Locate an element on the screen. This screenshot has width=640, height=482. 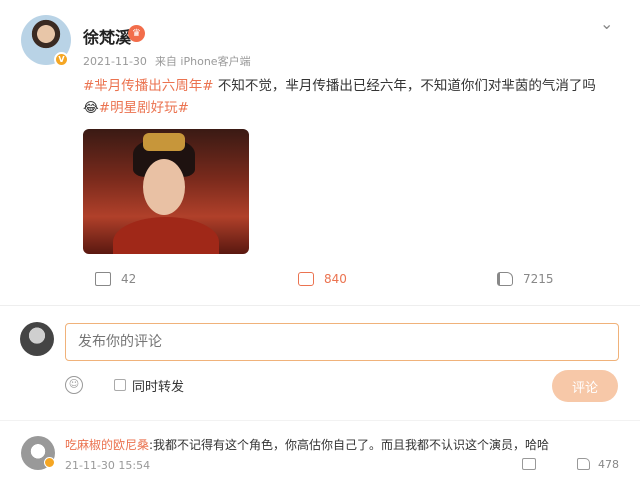
post-date: 2021-11-30 is located at coordinates (115, 61).